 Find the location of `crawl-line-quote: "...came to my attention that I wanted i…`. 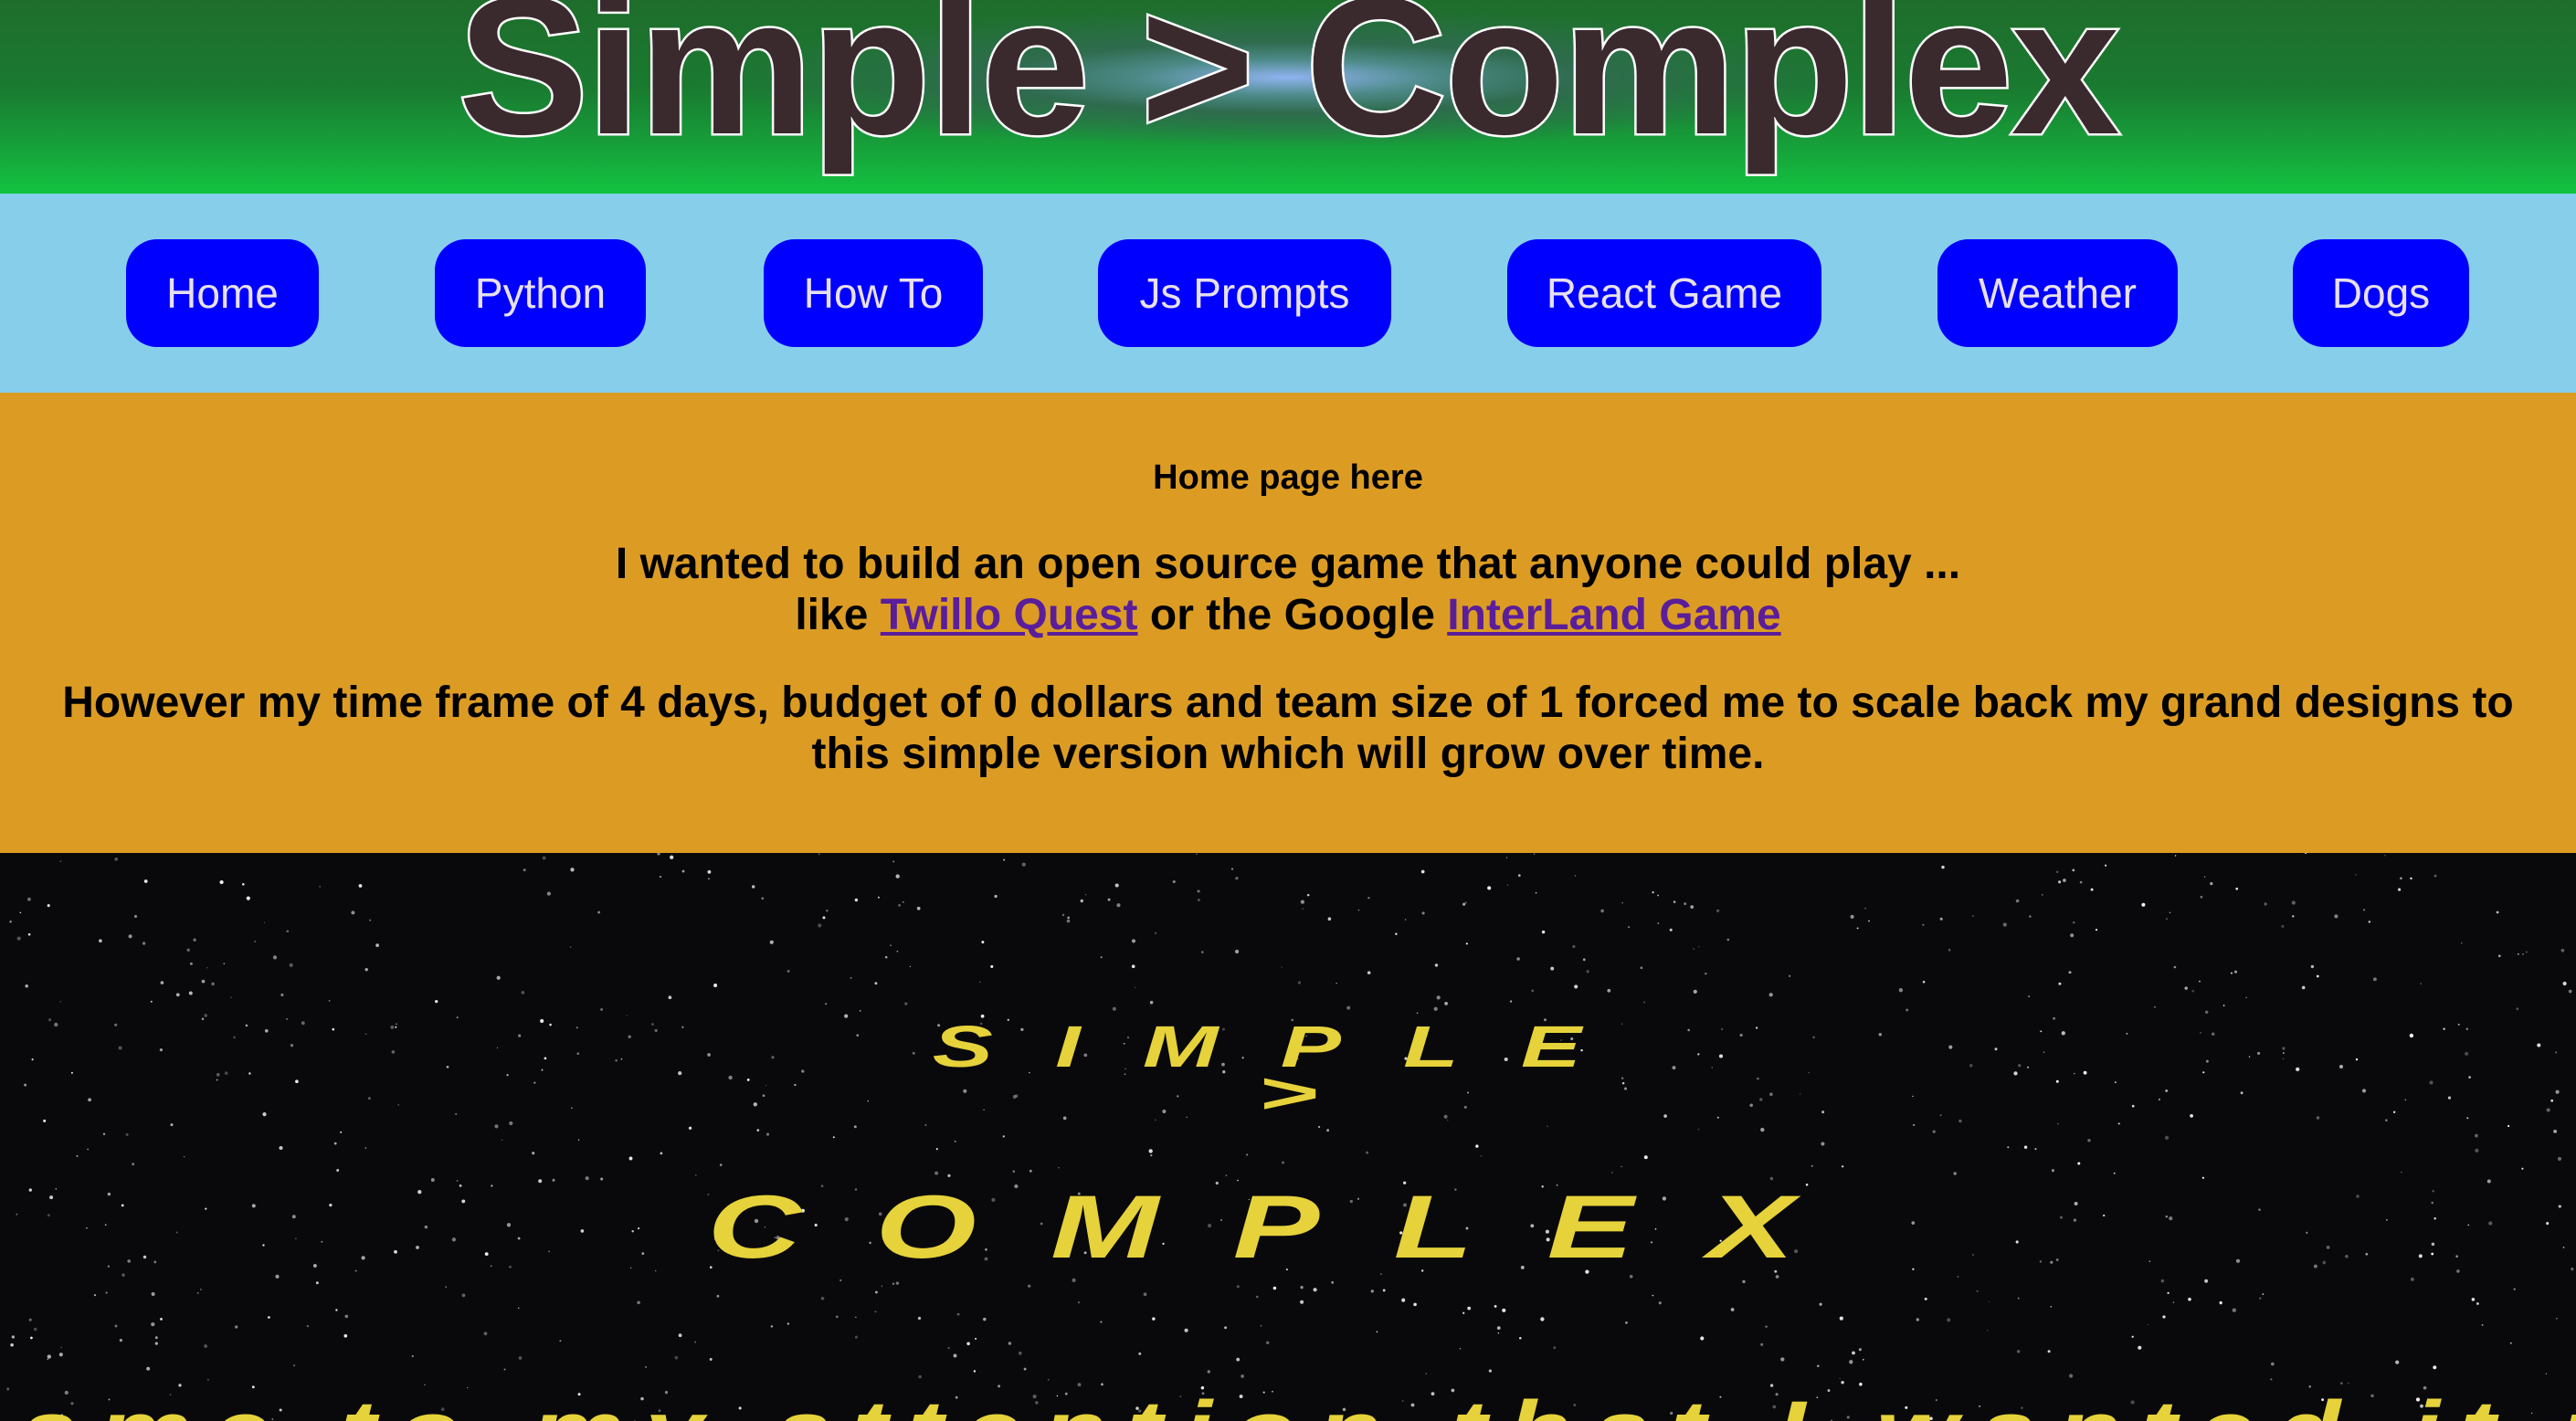

crawl-line-quote: "...came to my attention that I wanted i… is located at coordinates (1288, 1402).